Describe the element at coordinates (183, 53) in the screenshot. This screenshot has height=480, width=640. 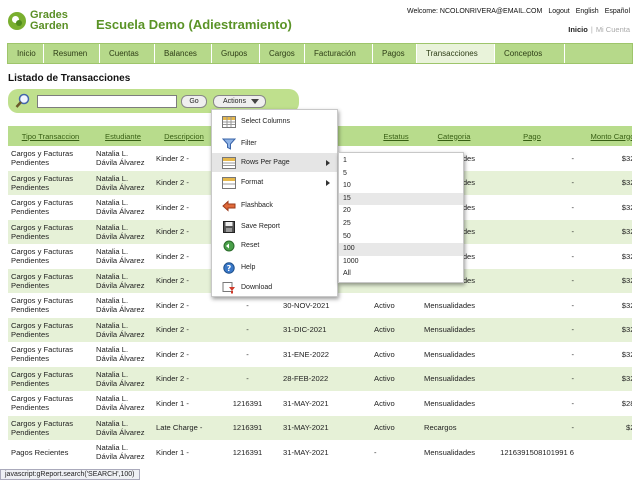
I see `nav-balances: Balances` at that location.